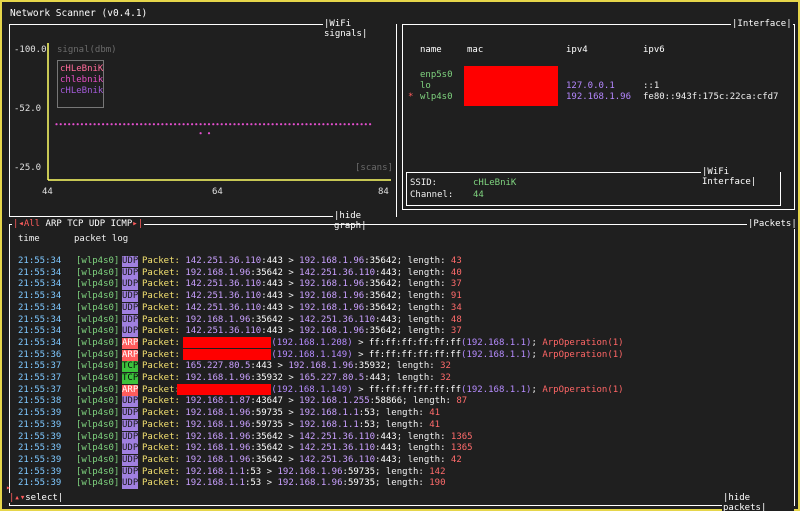 The height and width of the screenshot is (511, 800). What do you see at coordinates (40, 448) in the screenshot?
I see `packet-time: 21:55:39` at bounding box center [40, 448].